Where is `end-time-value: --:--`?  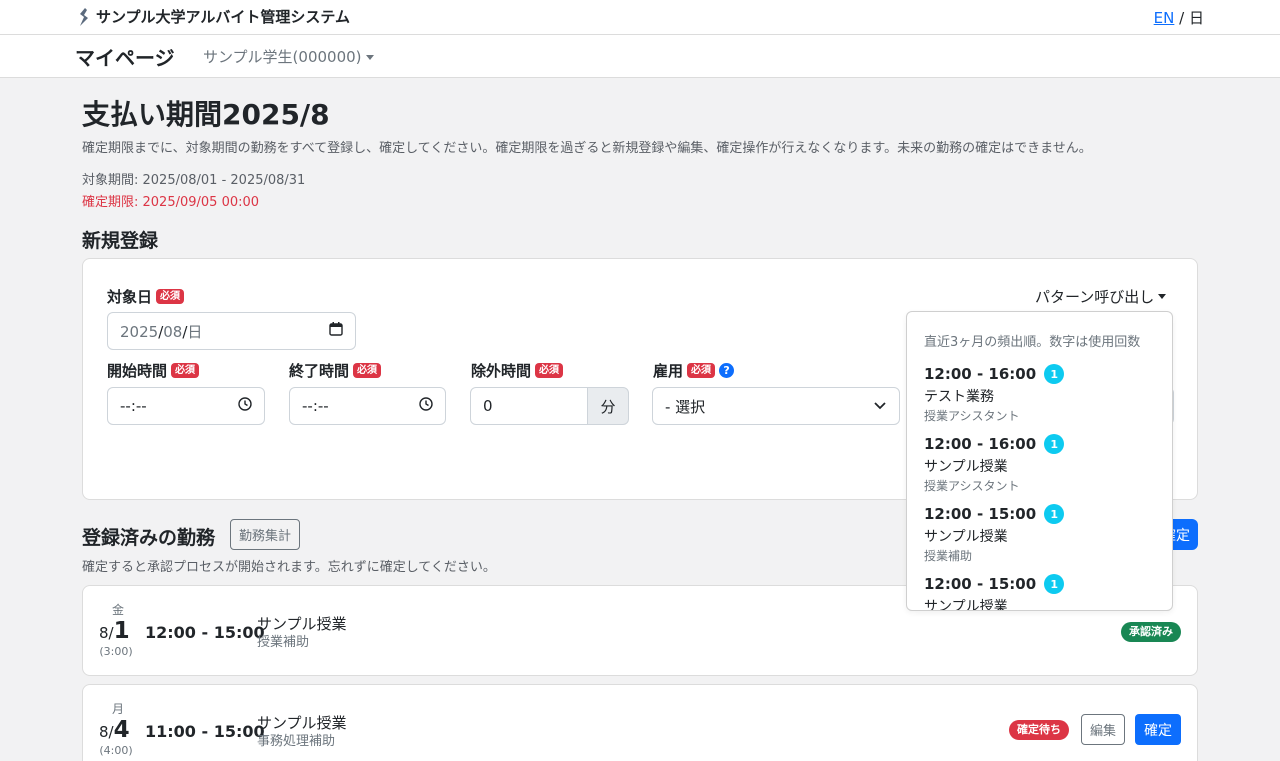
end-time-value: --:-- is located at coordinates (315, 406).